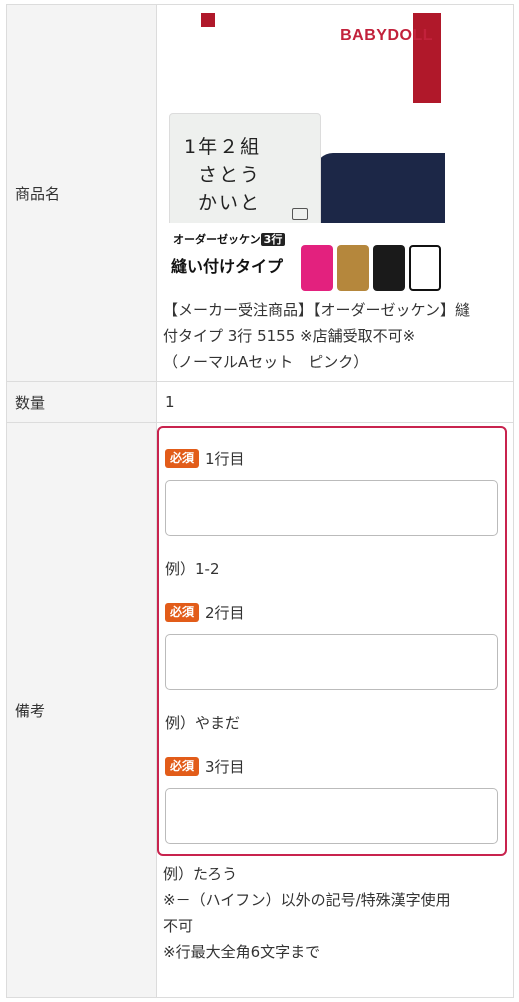 Image resolution: width=519 pixels, height=1002 pixels. I want to click on note-line: ※行最大全角6文字まで, so click(242, 952).